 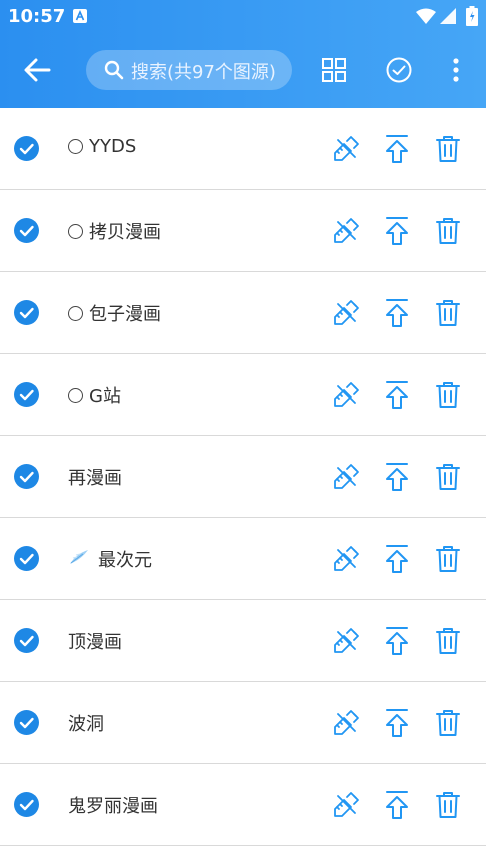 What do you see at coordinates (243, 723) in the screenshot?
I see `list-item: 波洞` at bounding box center [243, 723].